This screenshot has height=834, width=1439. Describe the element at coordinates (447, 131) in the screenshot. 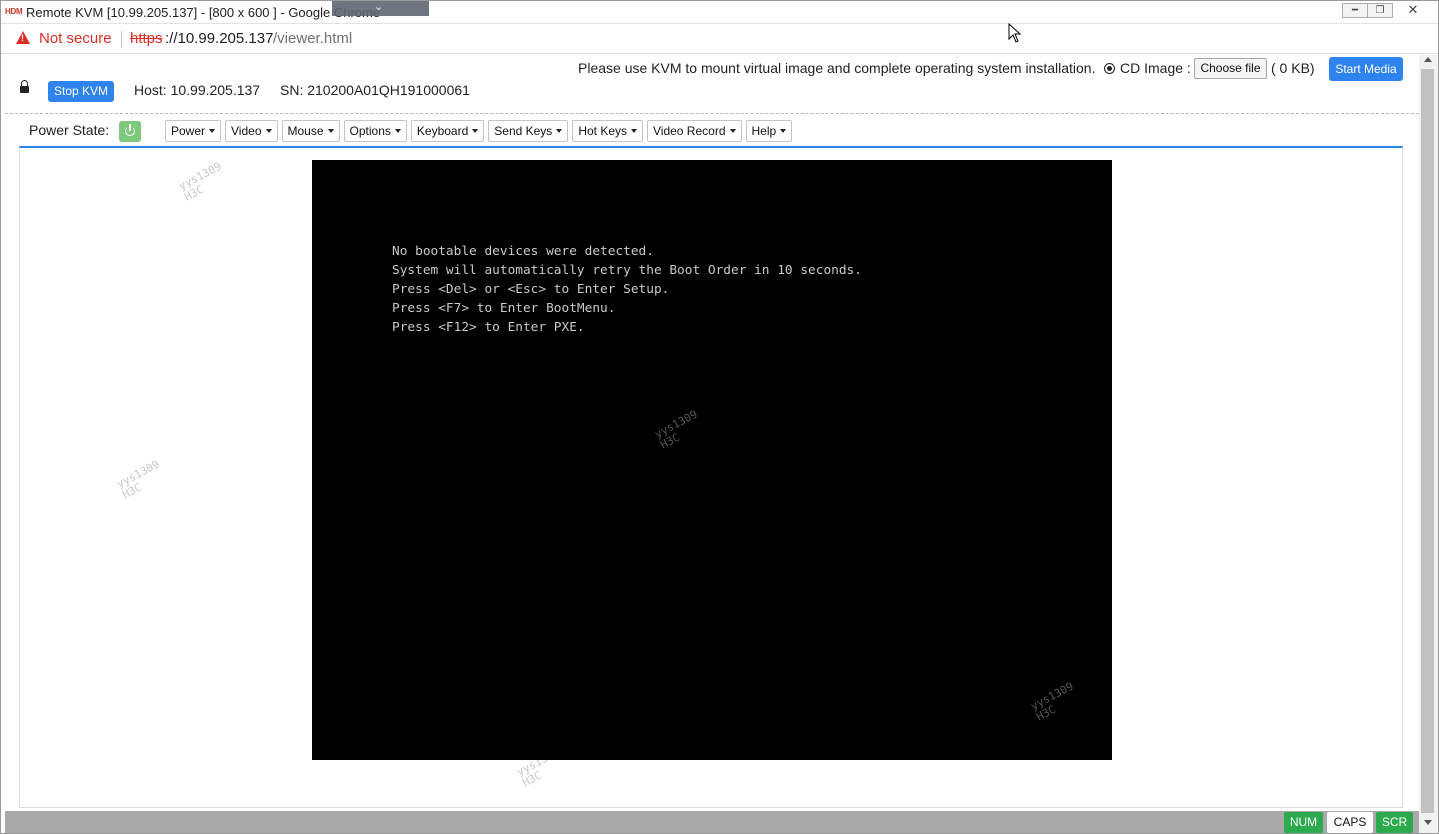

I see `menu-keyboard: Keyboard` at that location.